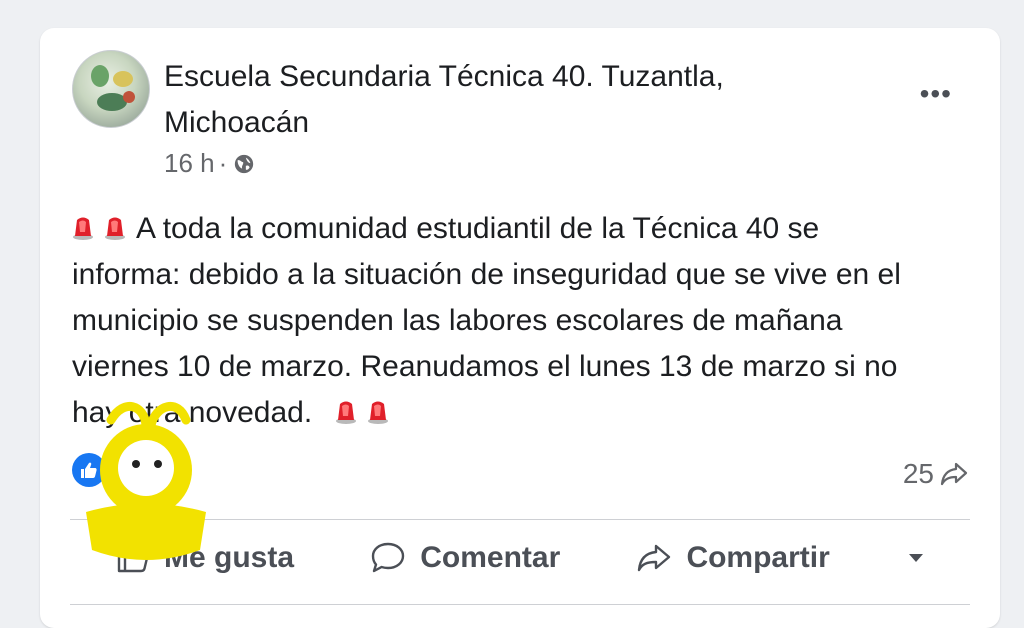  Describe the element at coordinates (109, 470) in the screenshot. I see `reaction-summary: 19` at that location.